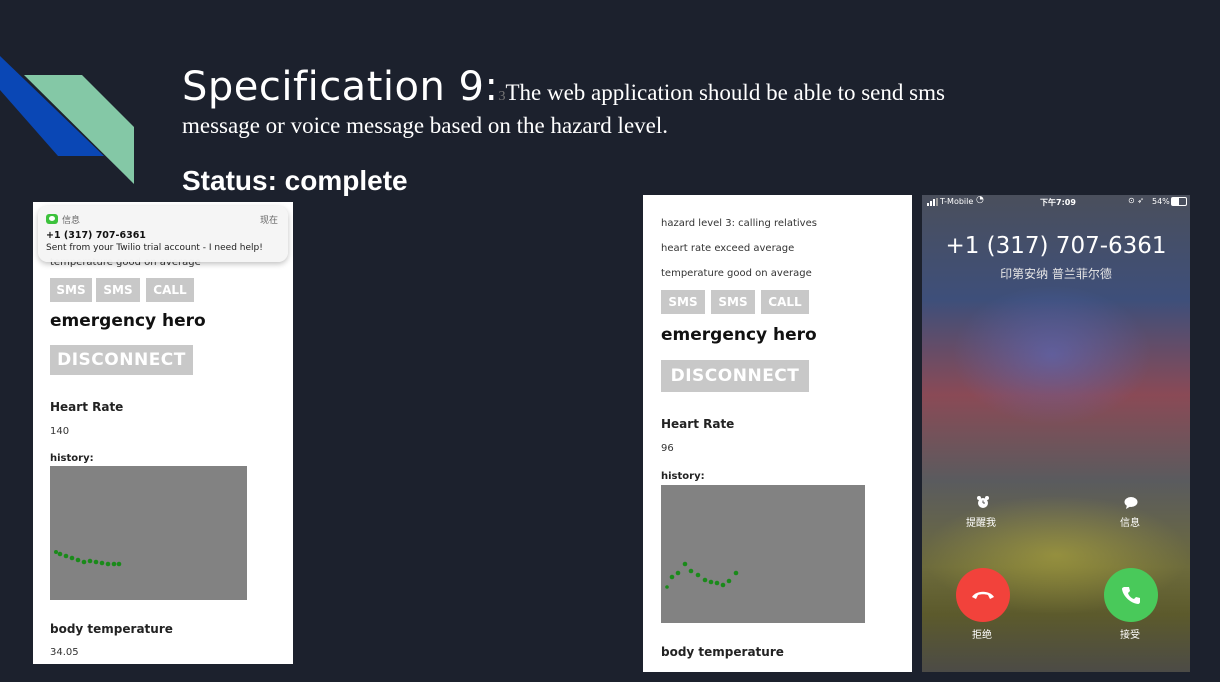 This screenshot has width=1220, height=682. I want to click on alarm-clock-icon, so click(983, 502).